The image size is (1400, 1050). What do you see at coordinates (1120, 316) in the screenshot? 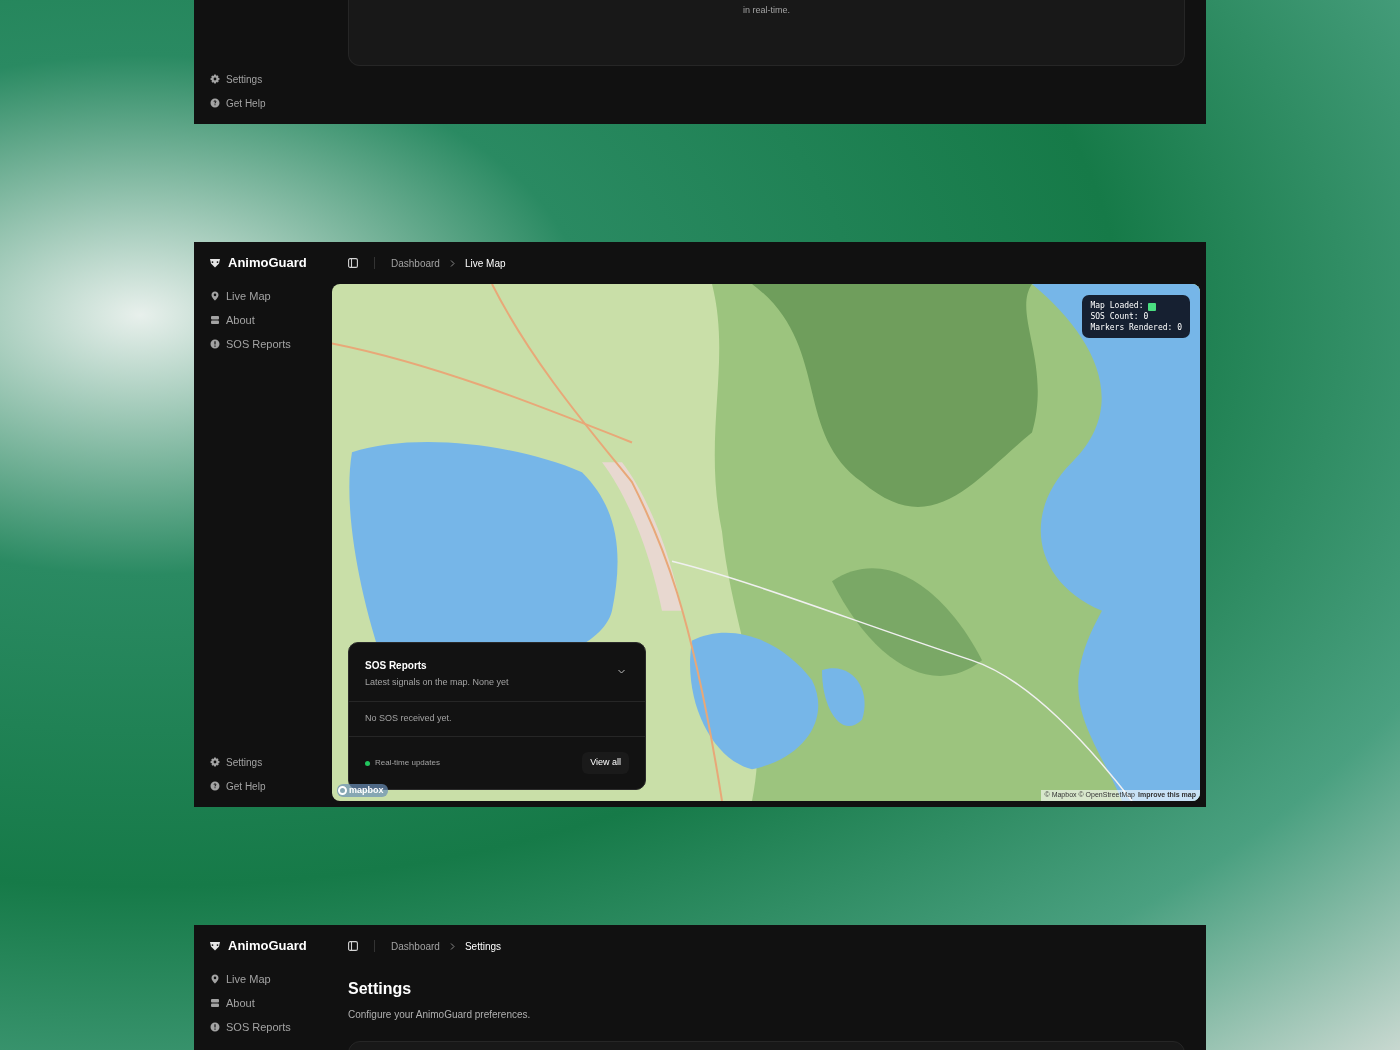
I see `debug-line: SOS Count: 0` at bounding box center [1120, 316].